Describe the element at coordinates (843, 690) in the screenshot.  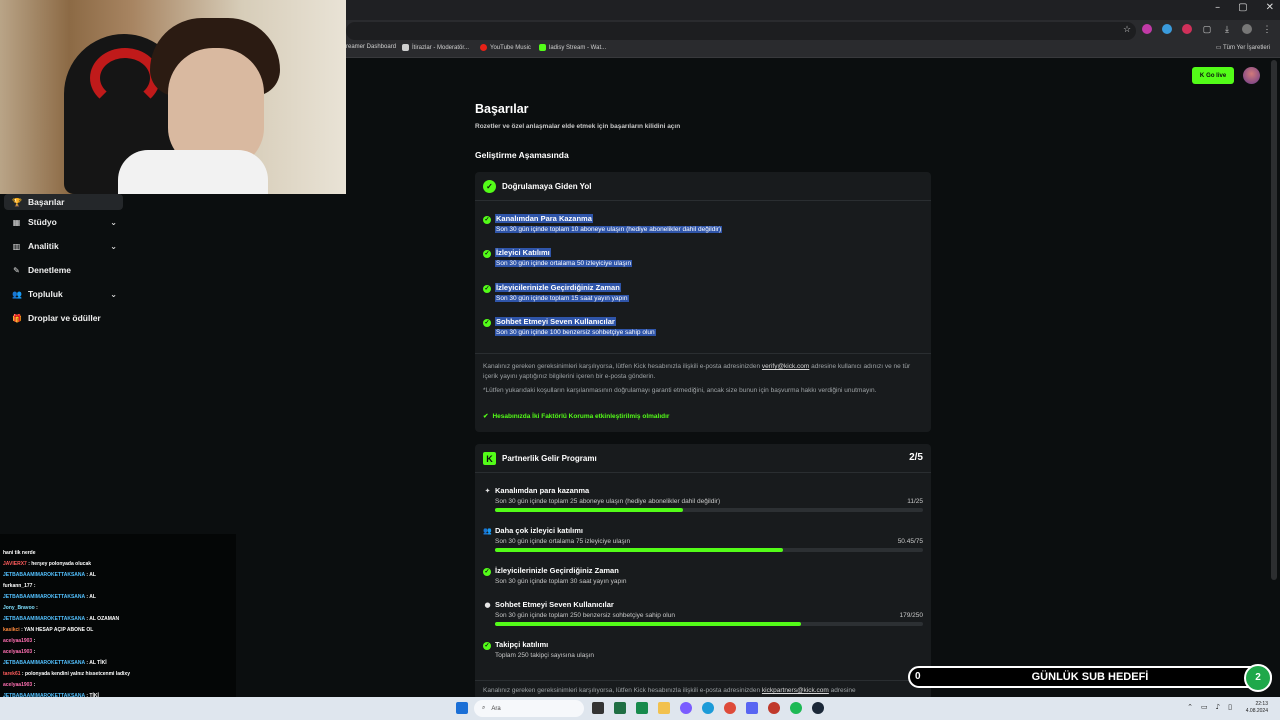
I see `note-text: adresine` at that location.